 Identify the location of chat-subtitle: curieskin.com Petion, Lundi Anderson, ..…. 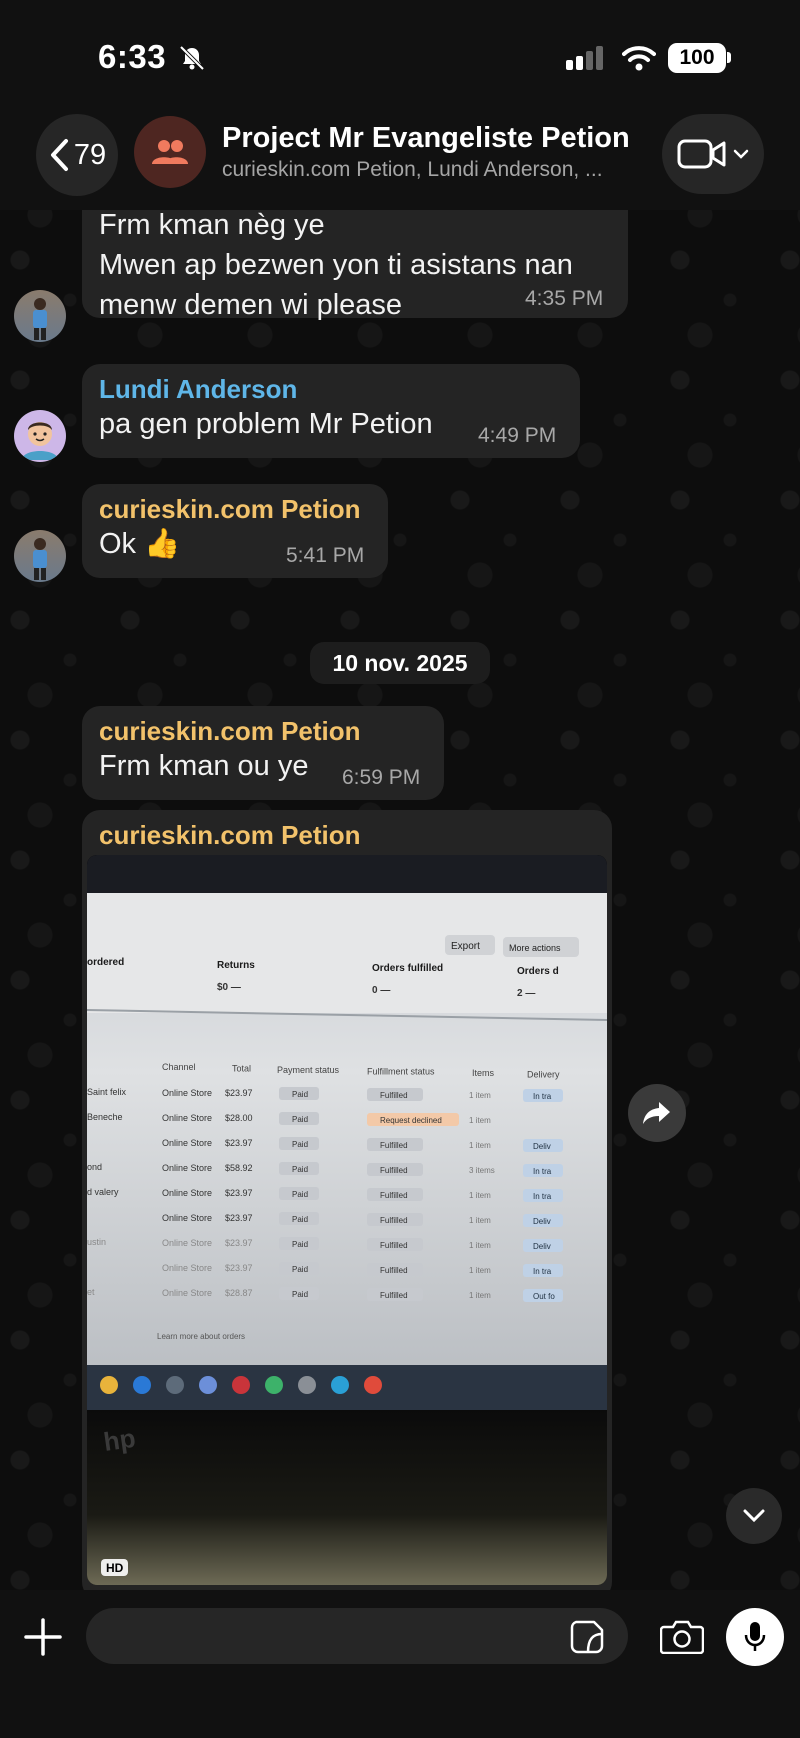
(432, 170).